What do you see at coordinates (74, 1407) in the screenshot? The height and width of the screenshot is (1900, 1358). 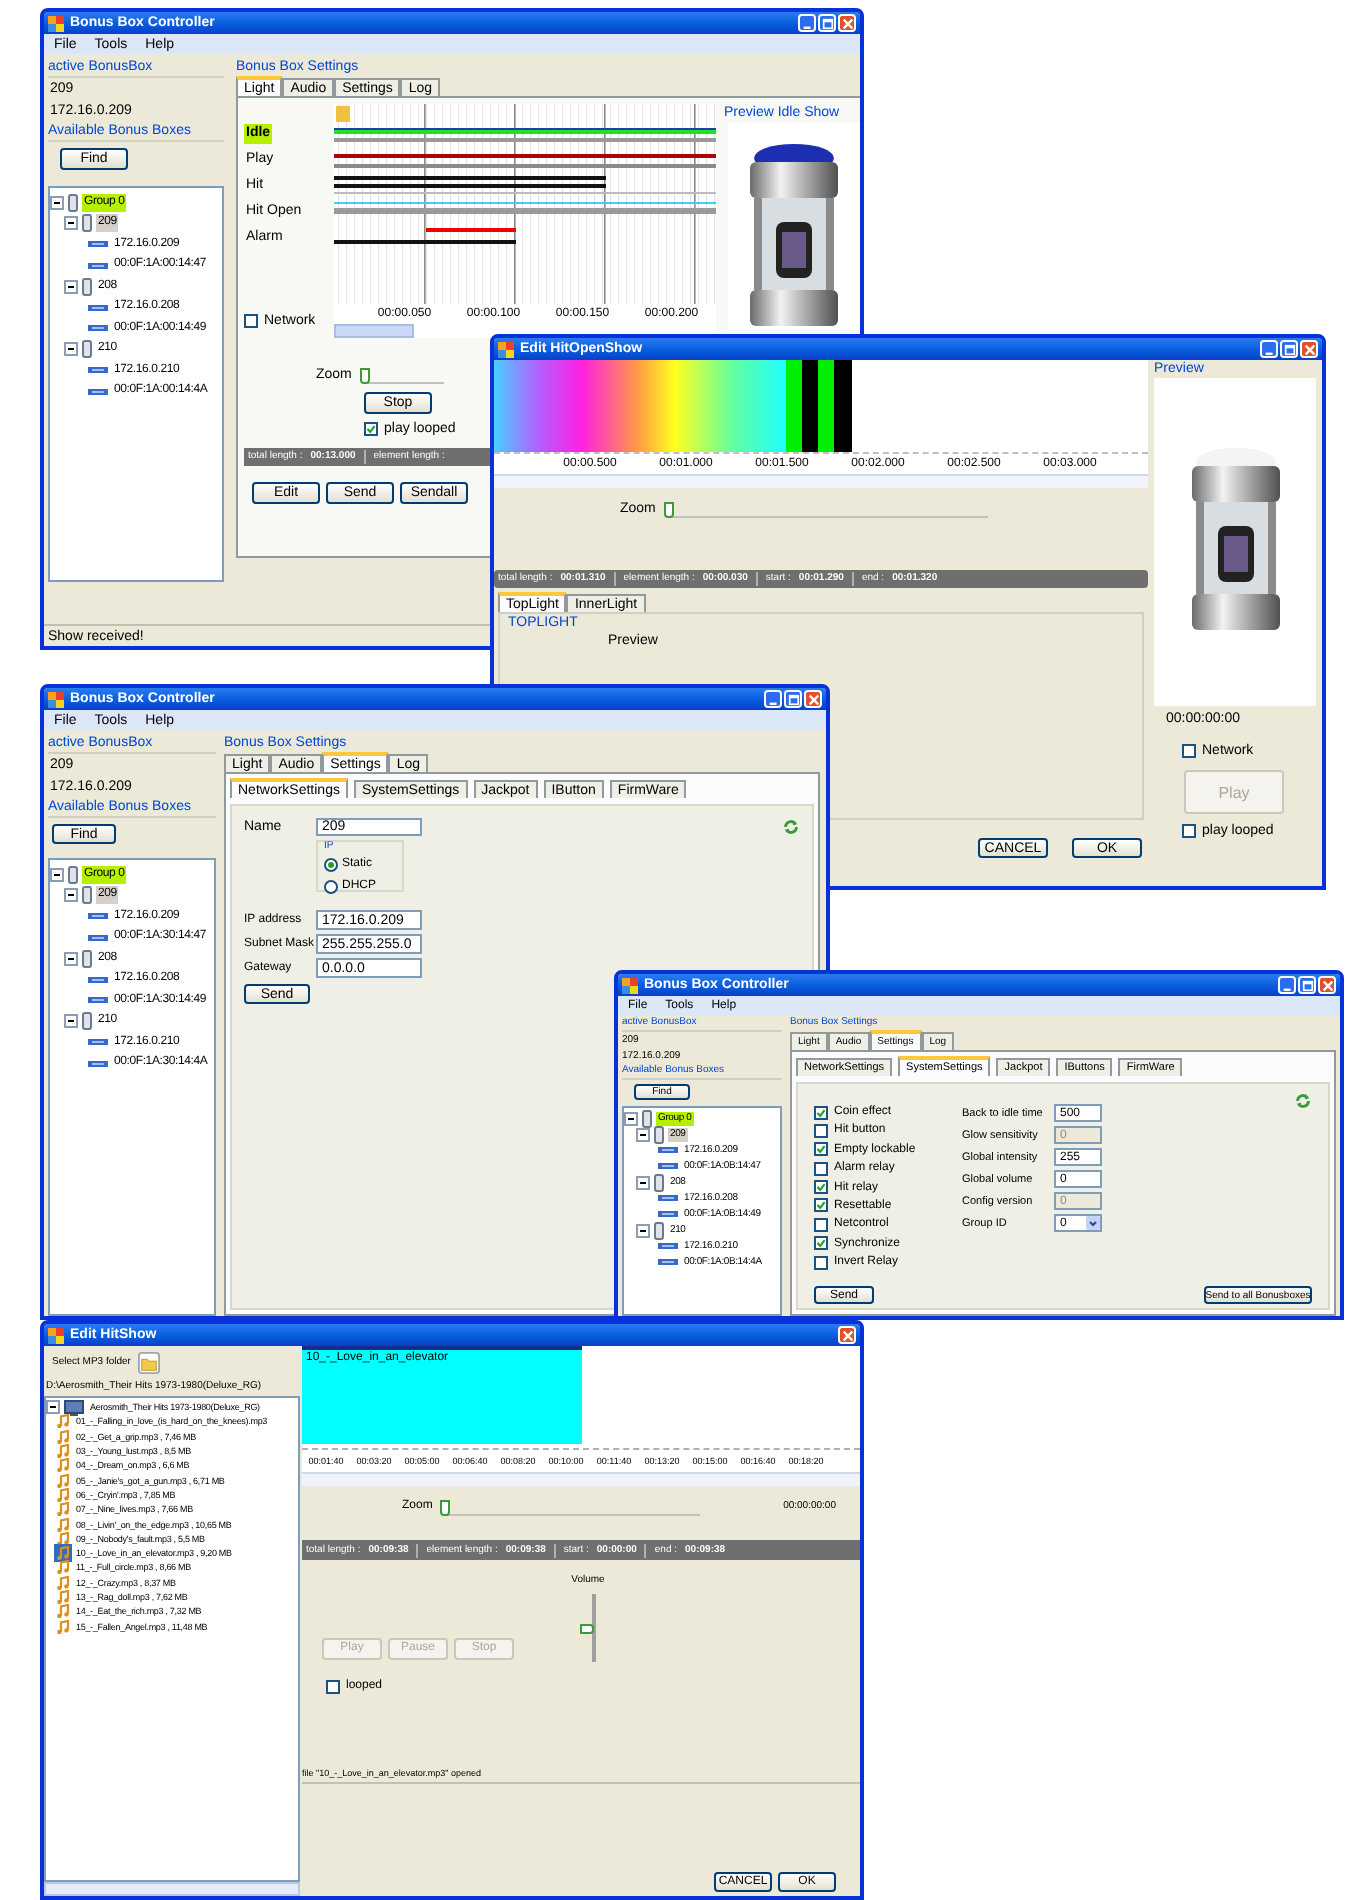 I see `computer-icon` at bounding box center [74, 1407].